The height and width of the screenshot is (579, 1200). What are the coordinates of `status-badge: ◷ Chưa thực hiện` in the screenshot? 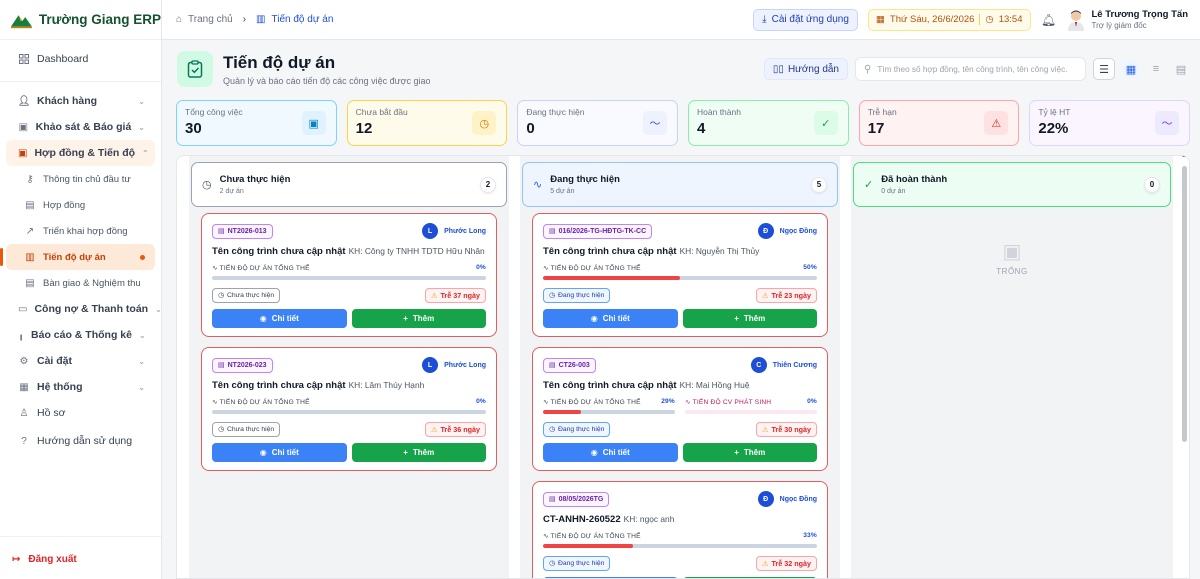 It's located at (246, 429).